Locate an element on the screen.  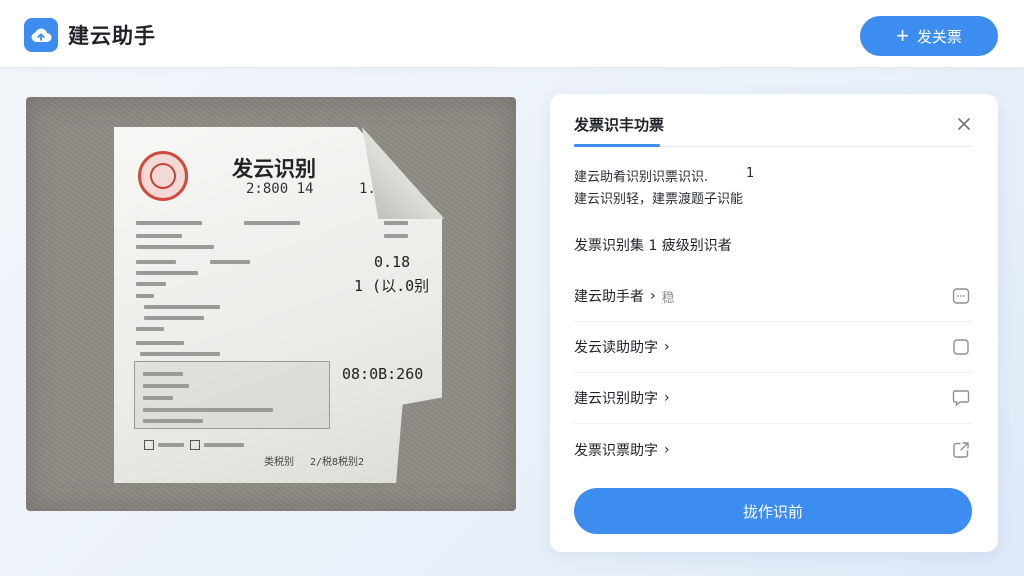
new-invoice-button: + 发关票 is located at coordinates (929, 36).